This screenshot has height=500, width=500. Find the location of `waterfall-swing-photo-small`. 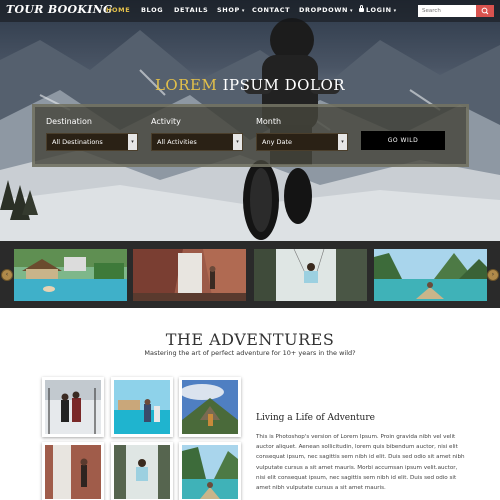

waterfall-swing-photo-small is located at coordinates (142, 472).